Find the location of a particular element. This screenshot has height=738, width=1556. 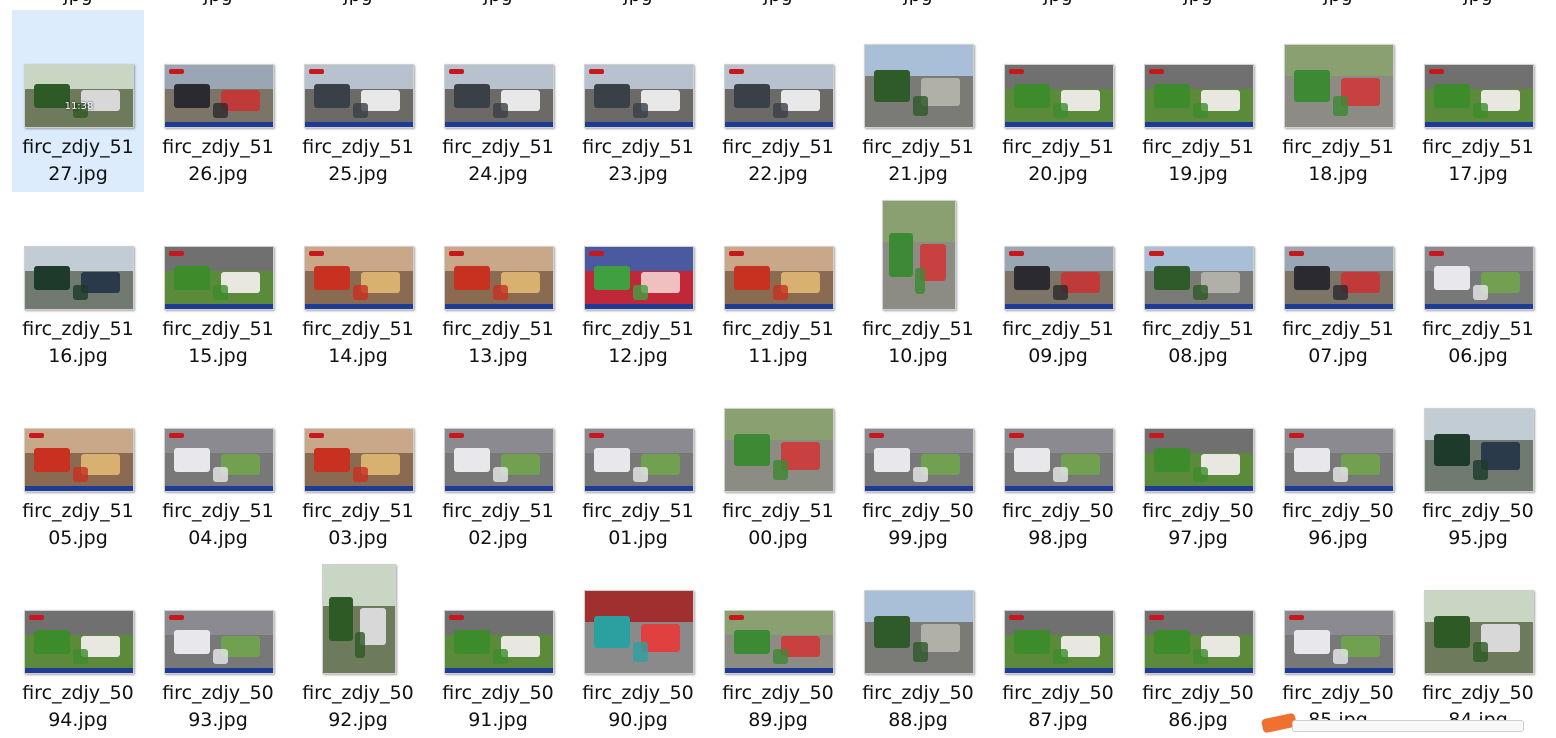

file-item: firc_zdjy_51 09.jpg is located at coordinates (1058, 283).